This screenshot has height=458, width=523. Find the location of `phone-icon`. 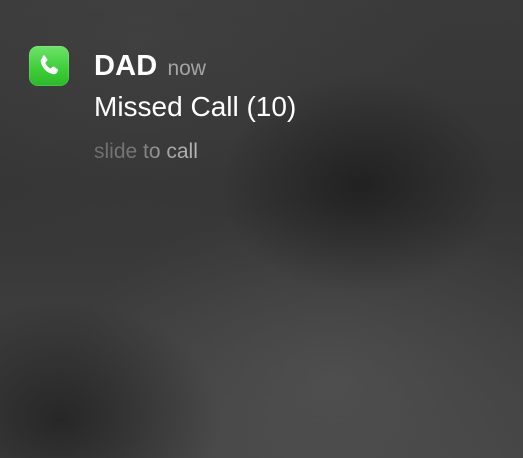

phone-icon is located at coordinates (49, 66).